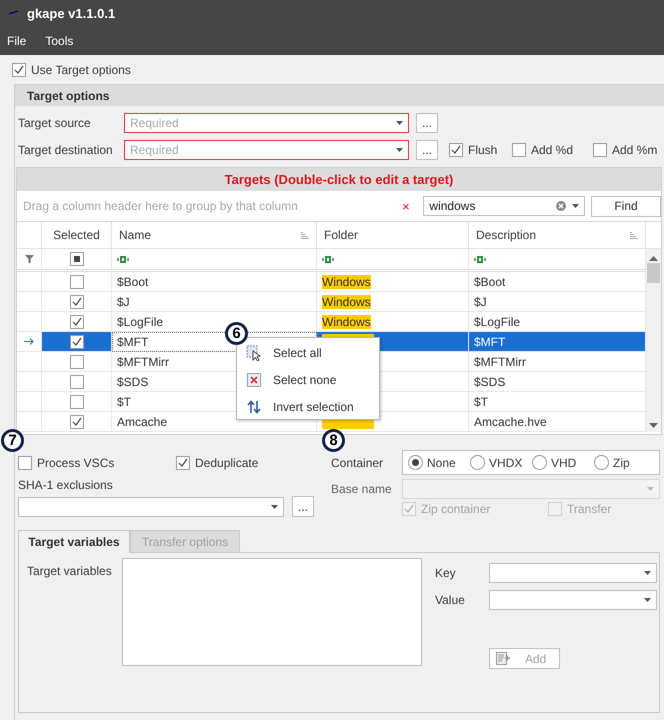 Image resolution: width=664 pixels, height=720 pixels. What do you see at coordinates (254, 352) in the screenshot?
I see `select-all-icon` at bounding box center [254, 352].